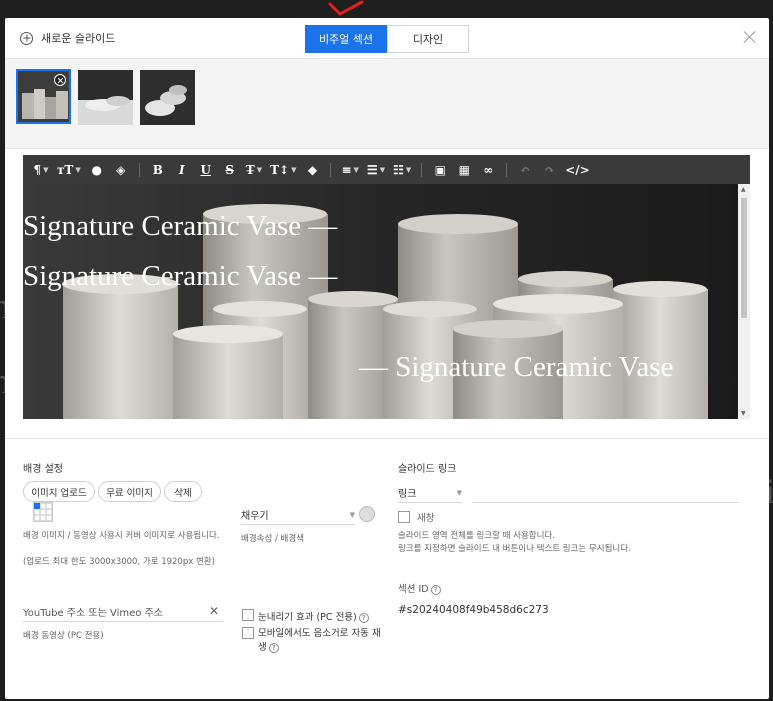 This screenshot has height=701, width=773. Describe the element at coordinates (43, 512) in the screenshot. I see `background-position-grid-icon` at that location.